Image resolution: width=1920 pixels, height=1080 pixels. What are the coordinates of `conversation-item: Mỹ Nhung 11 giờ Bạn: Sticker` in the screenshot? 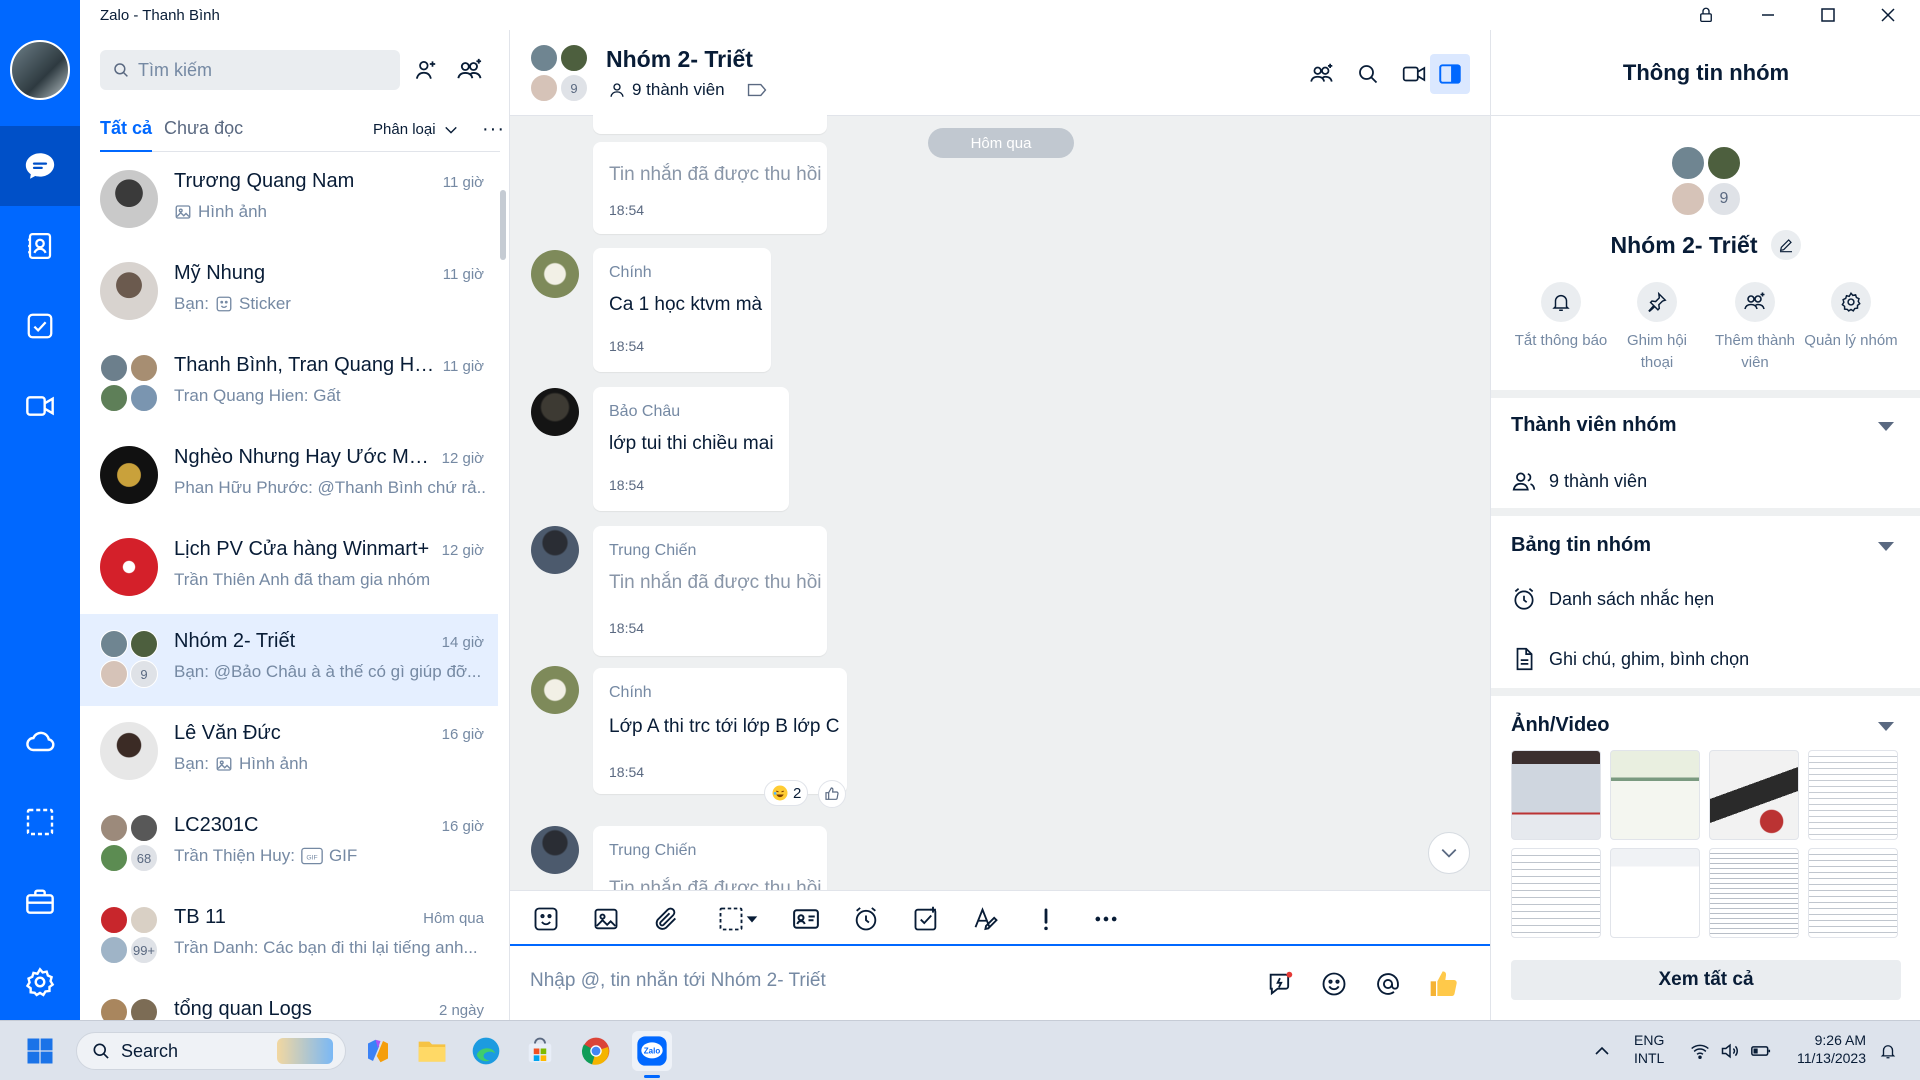 It's located at (289, 292).